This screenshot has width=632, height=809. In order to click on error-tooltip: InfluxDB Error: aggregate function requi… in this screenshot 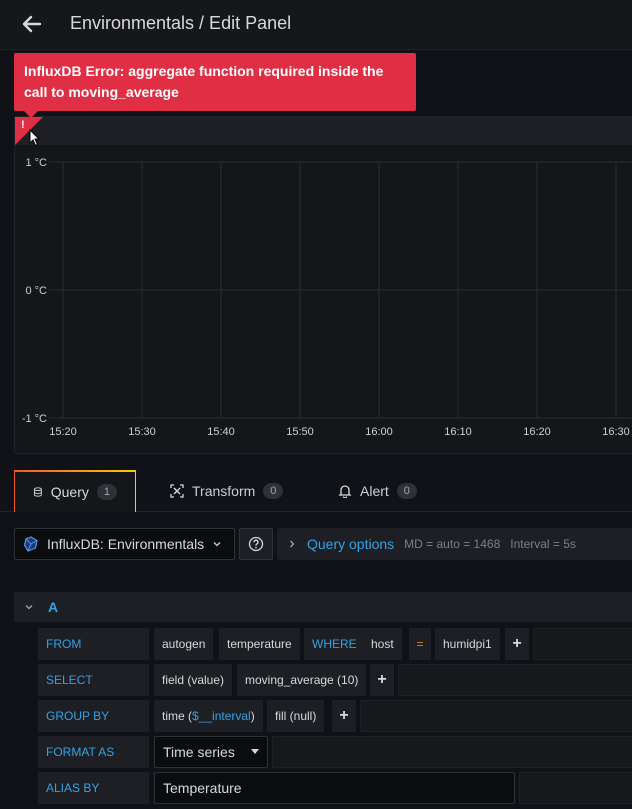, I will do `click(215, 85)`.